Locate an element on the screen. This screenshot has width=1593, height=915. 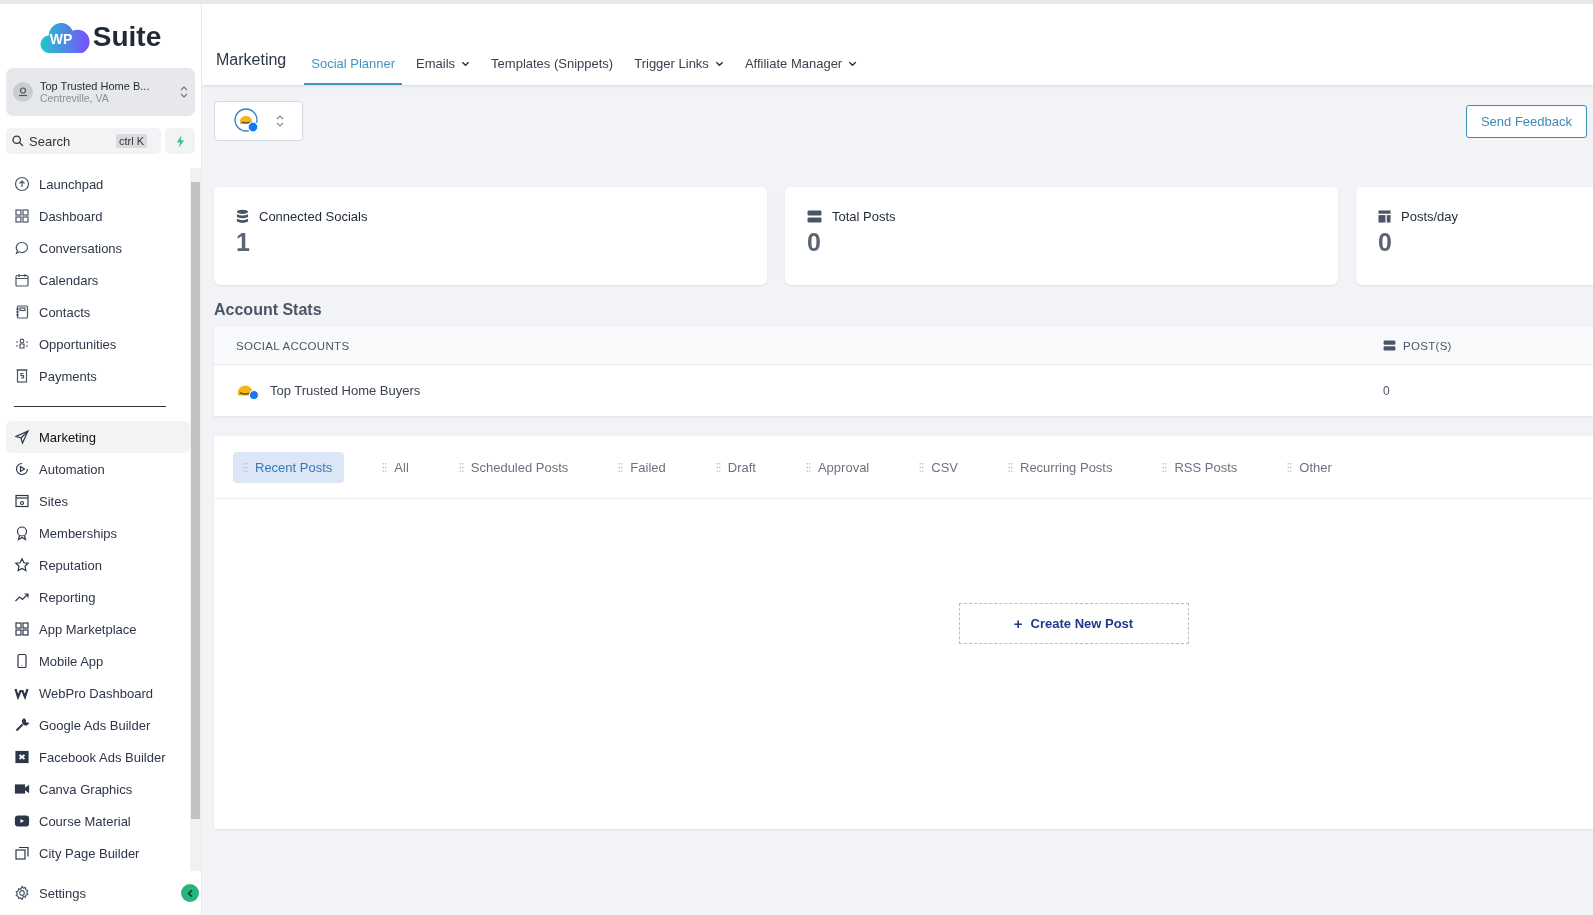
browser-window-icon is located at coordinates (22, 501).